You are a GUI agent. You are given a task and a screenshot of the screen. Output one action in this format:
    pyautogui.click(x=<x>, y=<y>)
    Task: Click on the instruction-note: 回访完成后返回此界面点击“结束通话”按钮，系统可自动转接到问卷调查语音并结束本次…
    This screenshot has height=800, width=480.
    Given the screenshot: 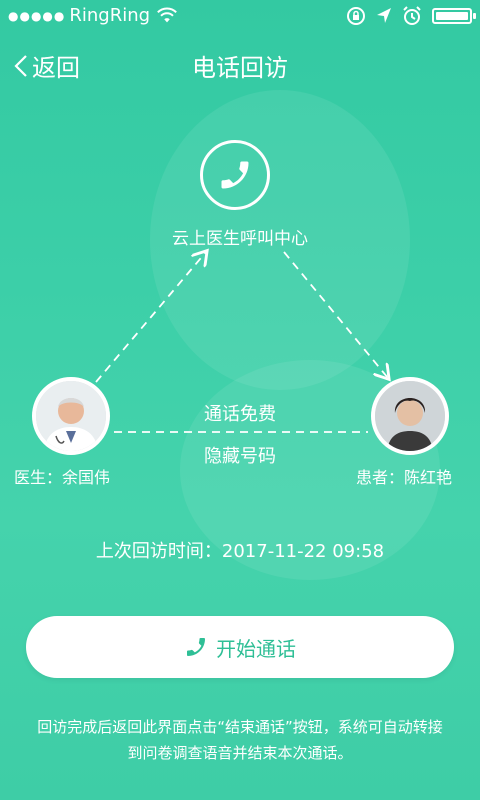 What is the action you would take?
    pyautogui.click(x=240, y=740)
    